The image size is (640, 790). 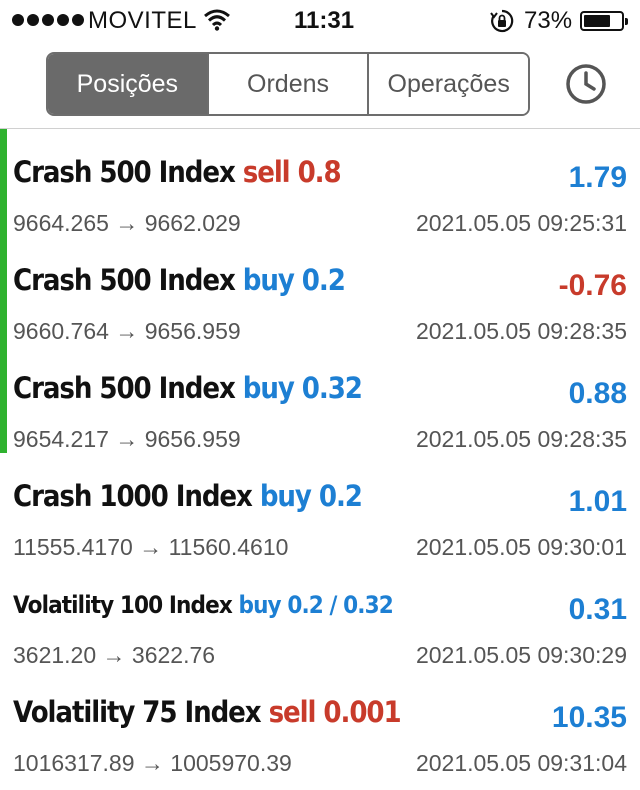 I want to click on current-price: 9662.029, so click(x=192, y=223).